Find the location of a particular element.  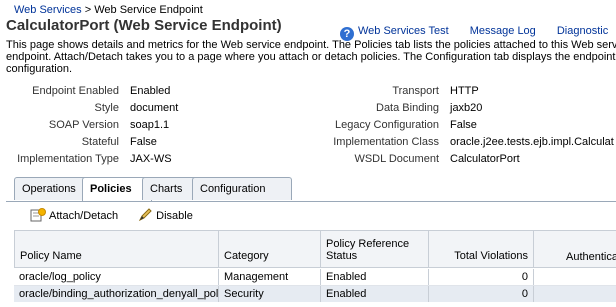

pencil-icon is located at coordinates (145, 215).